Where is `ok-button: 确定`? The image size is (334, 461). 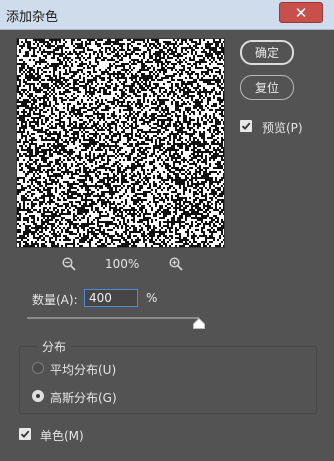
ok-button: 确定 is located at coordinates (267, 52).